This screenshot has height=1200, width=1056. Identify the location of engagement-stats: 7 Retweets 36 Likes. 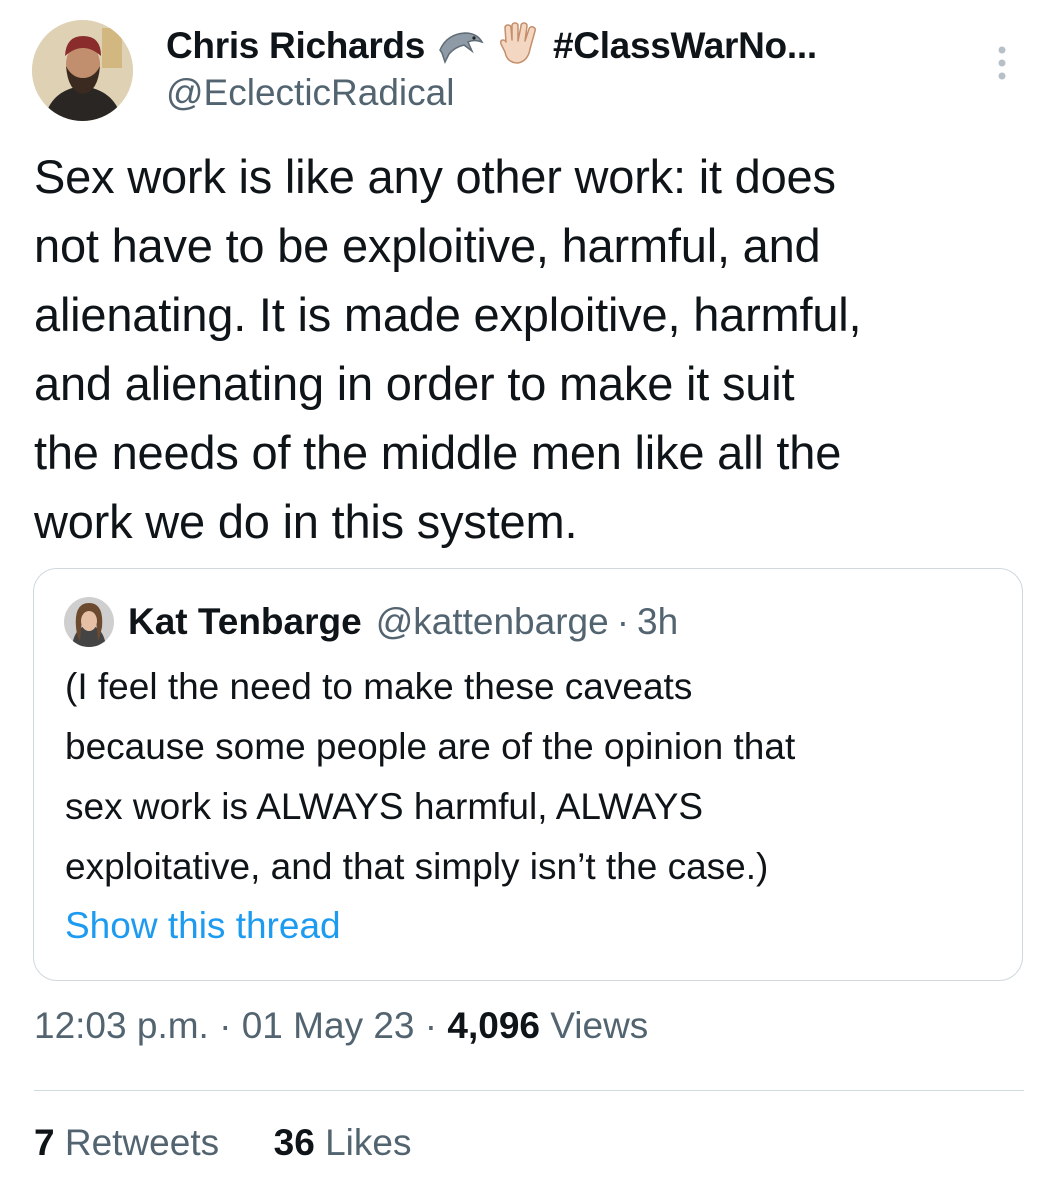
(222, 1143).